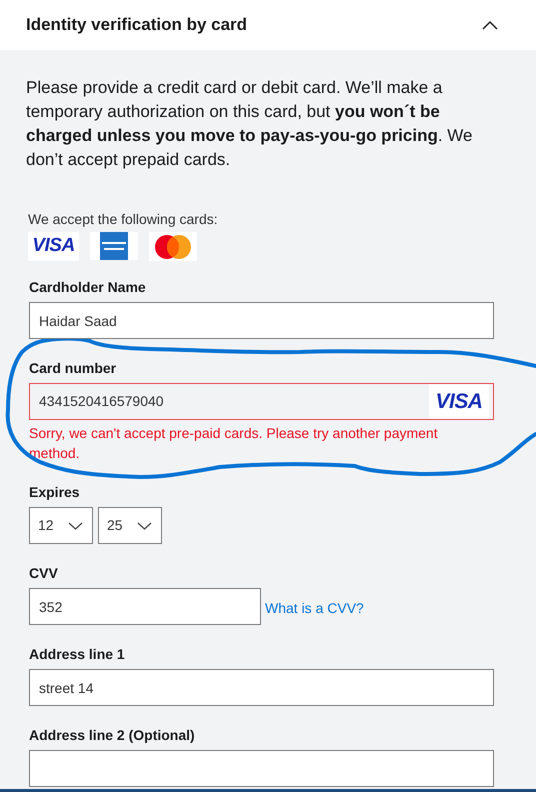  What do you see at coordinates (130, 525) in the screenshot?
I see `dropdown: 25` at bounding box center [130, 525].